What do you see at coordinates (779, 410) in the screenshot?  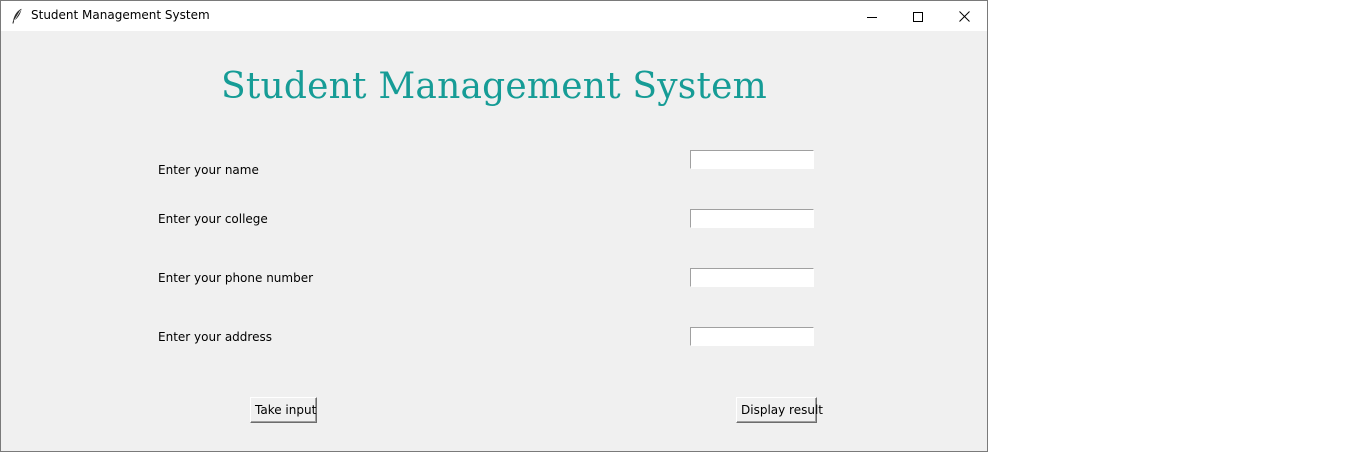 I see `display-result-button: Display result` at bounding box center [779, 410].